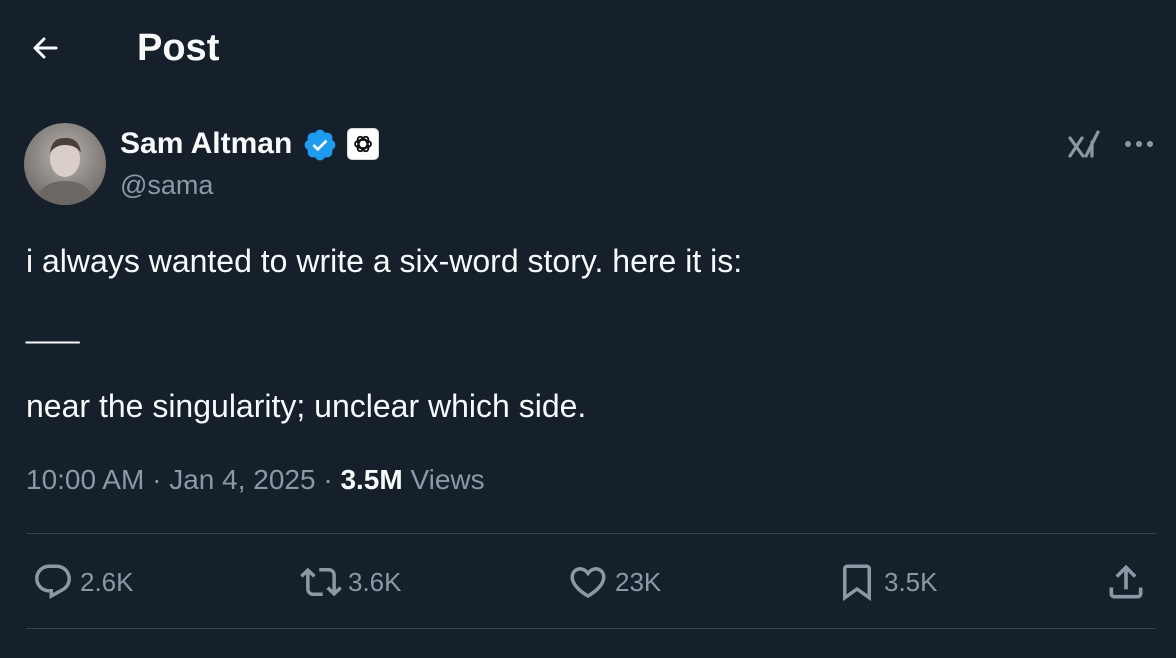 The height and width of the screenshot is (658, 1176). What do you see at coordinates (85, 479) in the screenshot?
I see `post-time: 10:00 AM` at bounding box center [85, 479].